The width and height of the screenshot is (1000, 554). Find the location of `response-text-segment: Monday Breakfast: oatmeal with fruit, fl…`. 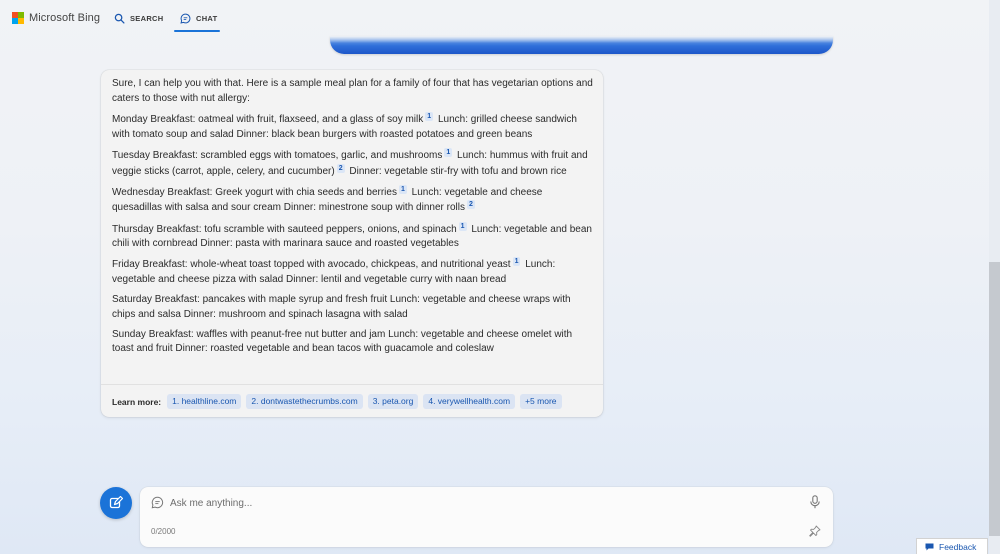

response-text-segment: Monday Breakfast: oatmeal with fruit, fl… is located at coordinates (268, 120).